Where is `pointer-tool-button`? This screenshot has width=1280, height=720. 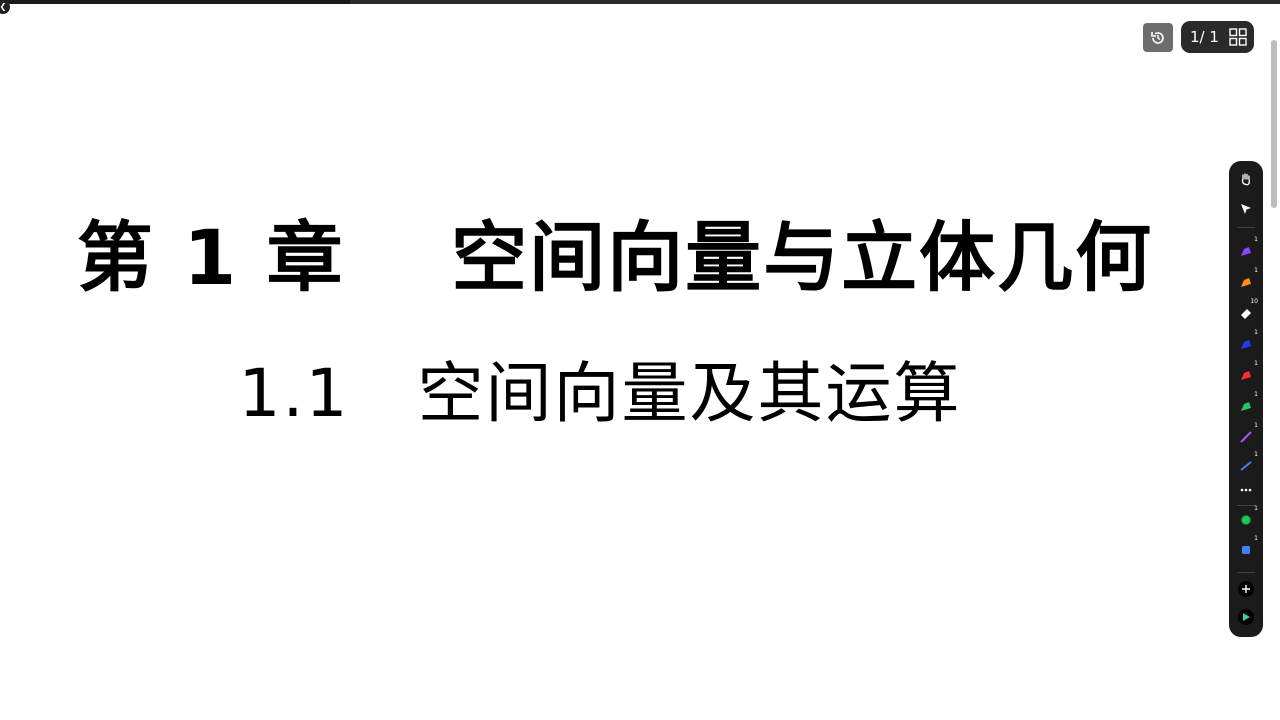
pointer-tool-button is located at coordinates (1246, 209).